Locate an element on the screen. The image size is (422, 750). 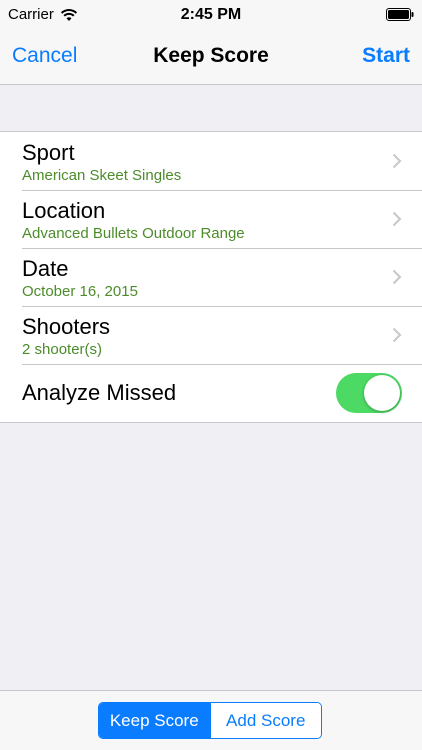
toggle-knob is located at coordinates (382, 393).